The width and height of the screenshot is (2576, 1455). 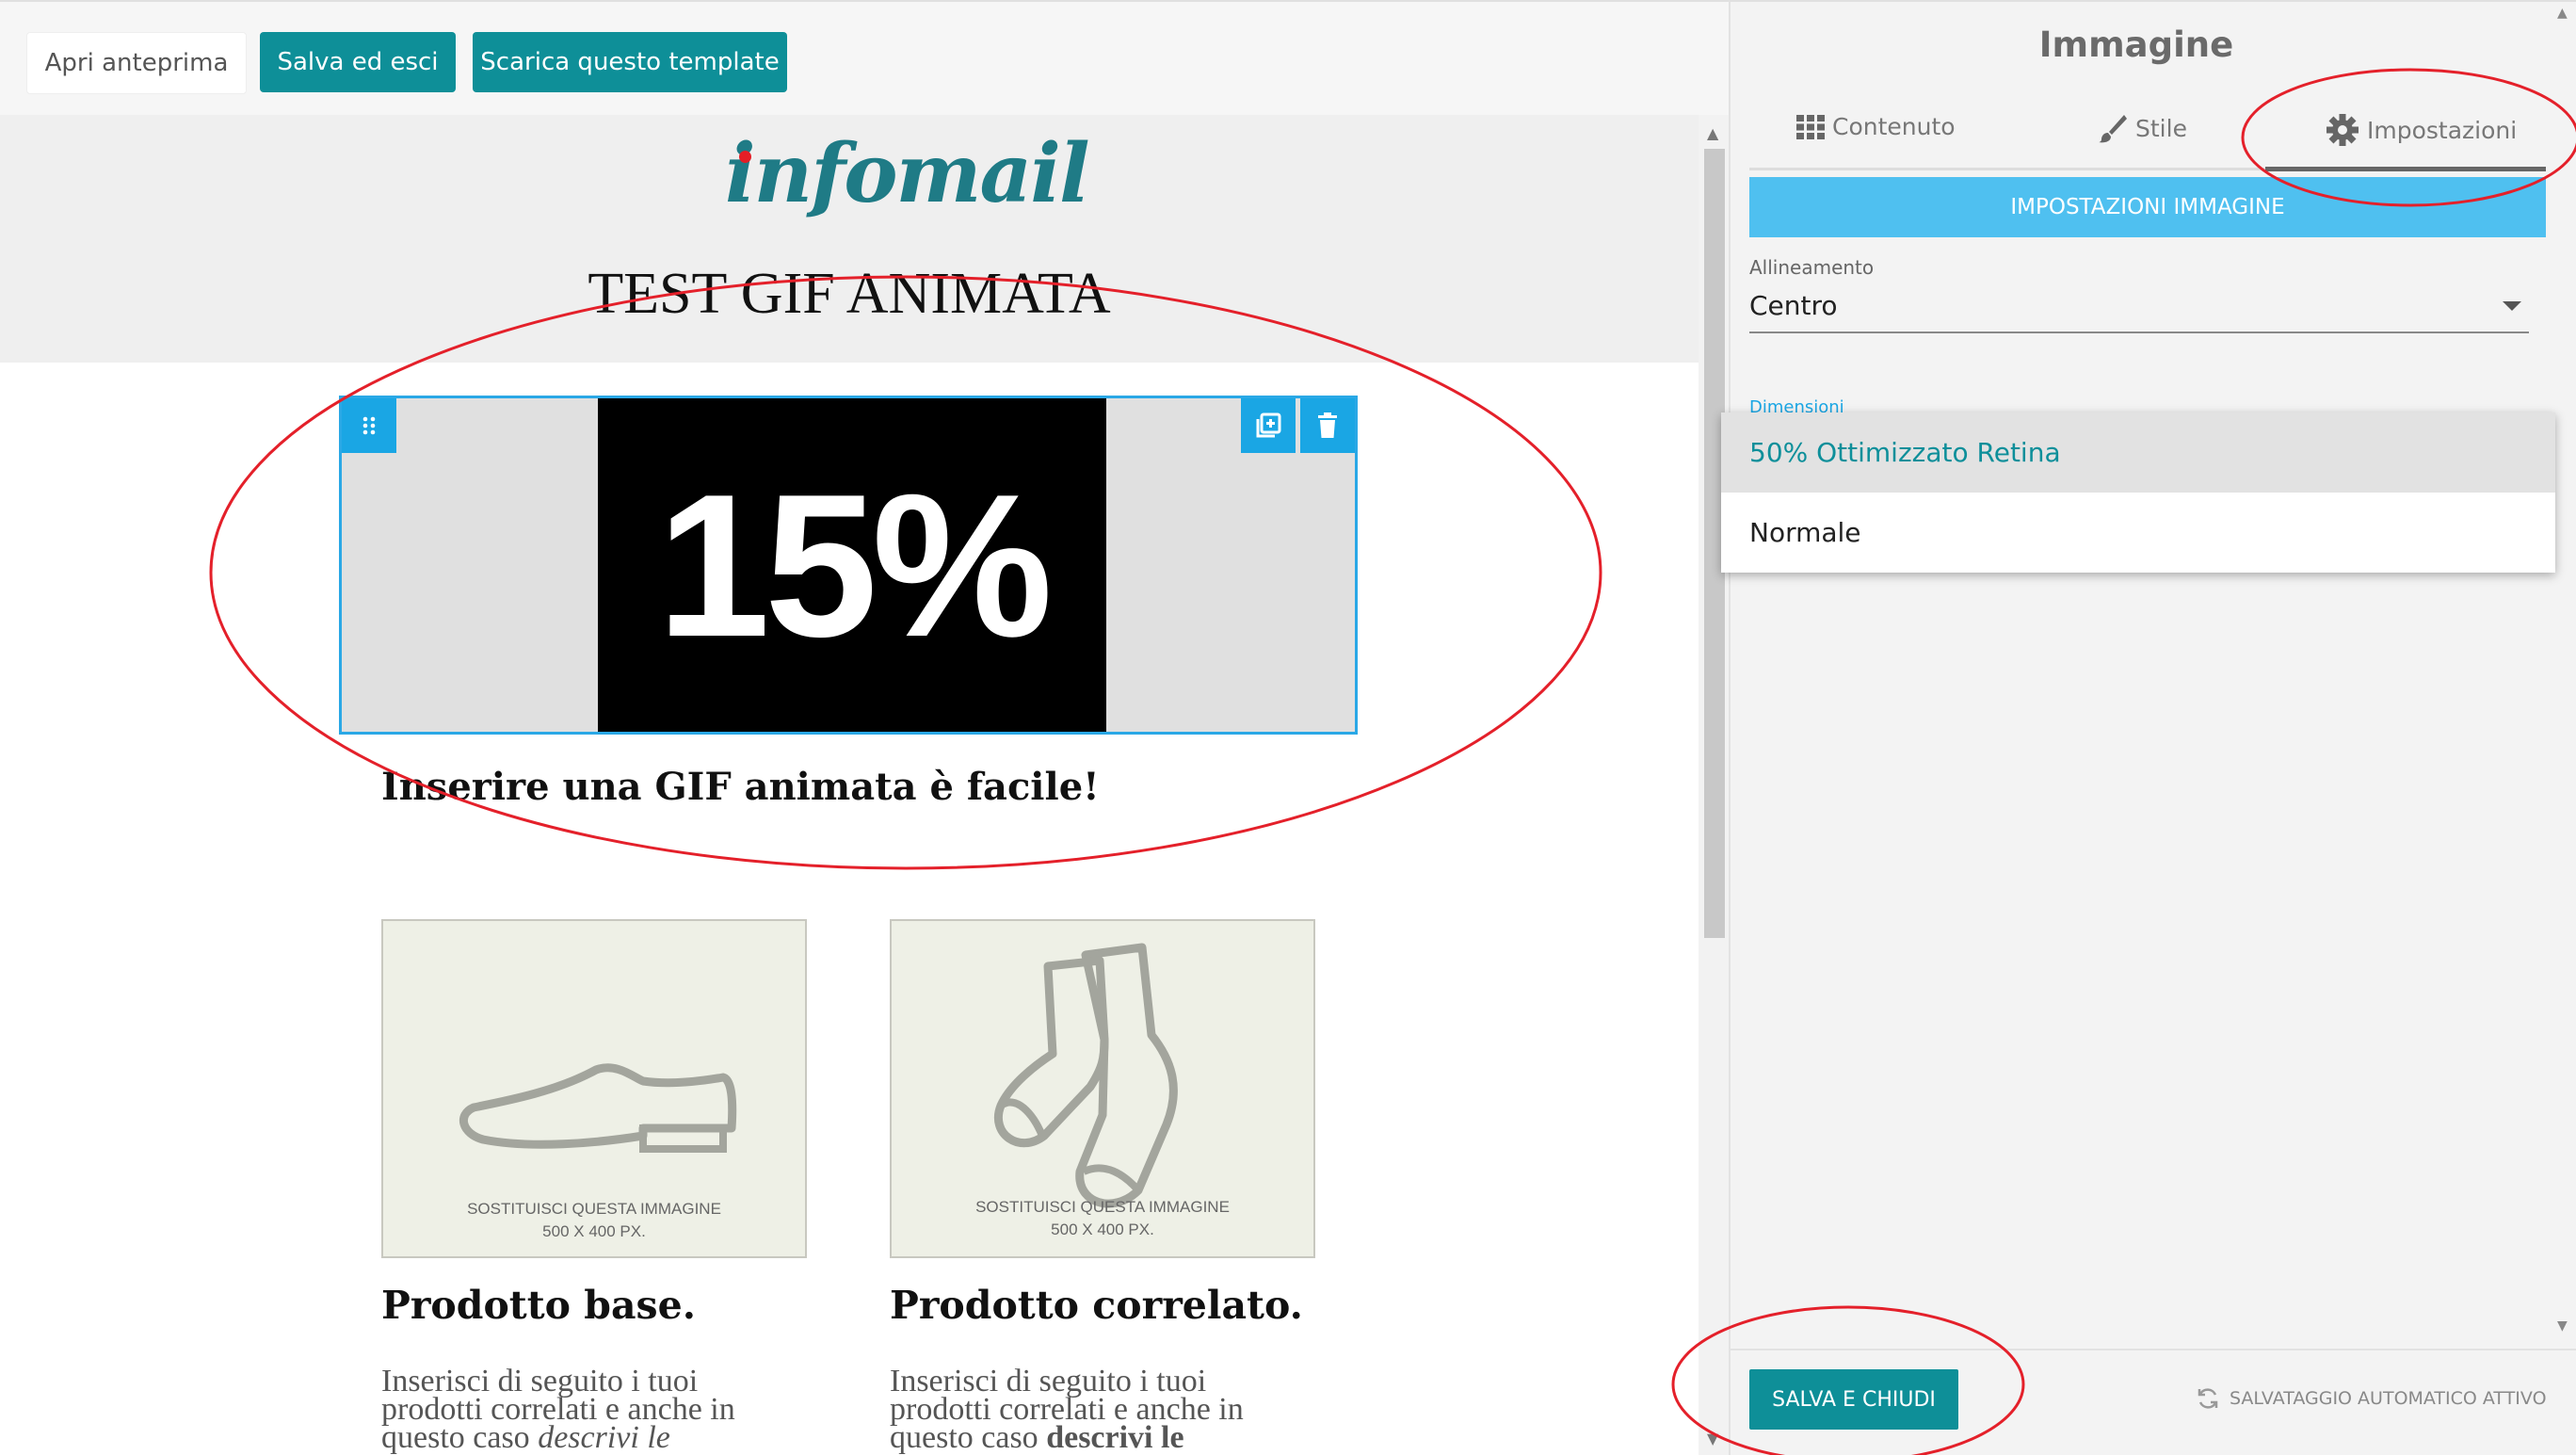 What do you see at coordinates (598, 1108) in the screenshot?
I see `shoe-icon` at bounding box center [598, 1108].